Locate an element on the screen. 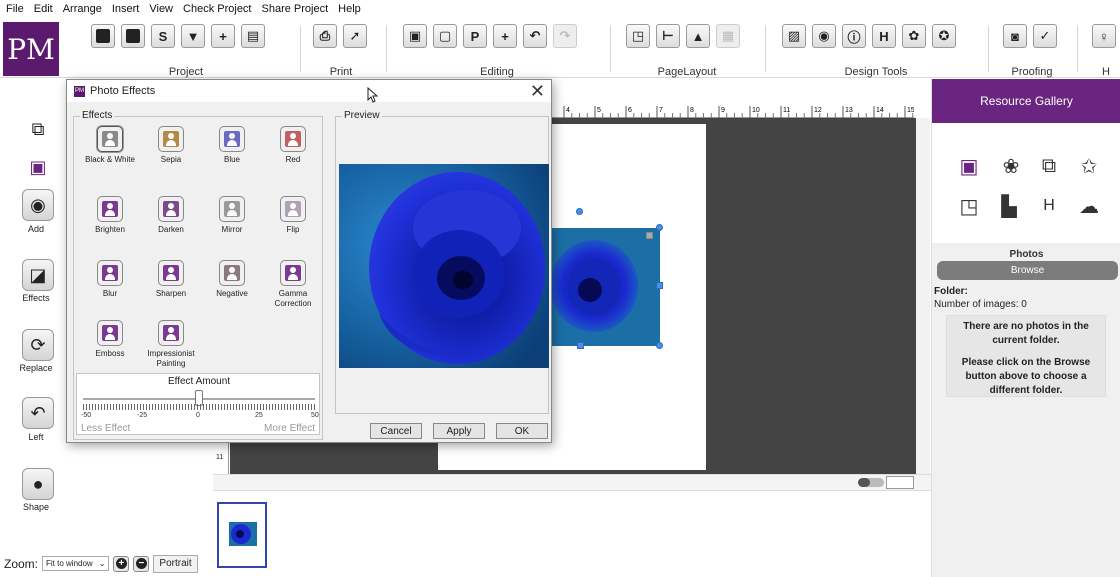  shapes-icon: ⧉ is located at coordinates (1049, 166).